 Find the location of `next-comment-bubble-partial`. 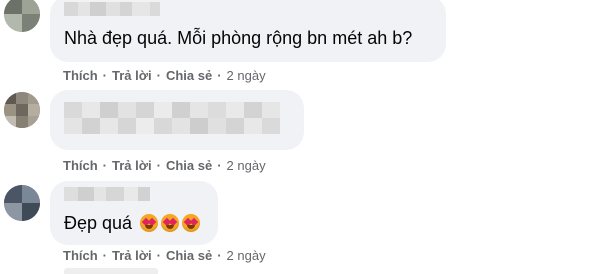

next-comment-bubble-partial is located at coordinates (111, 271).